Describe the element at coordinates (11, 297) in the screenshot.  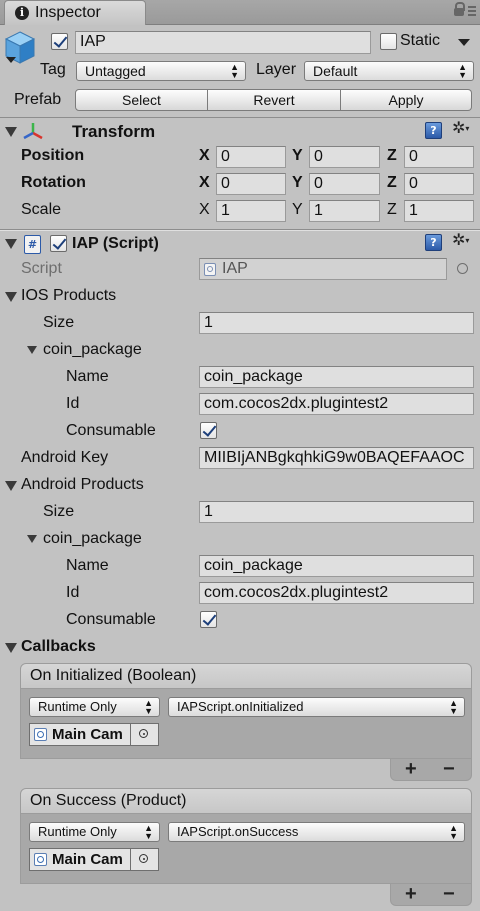
I see `ios-products-foldout-arrow-icon` at that location.